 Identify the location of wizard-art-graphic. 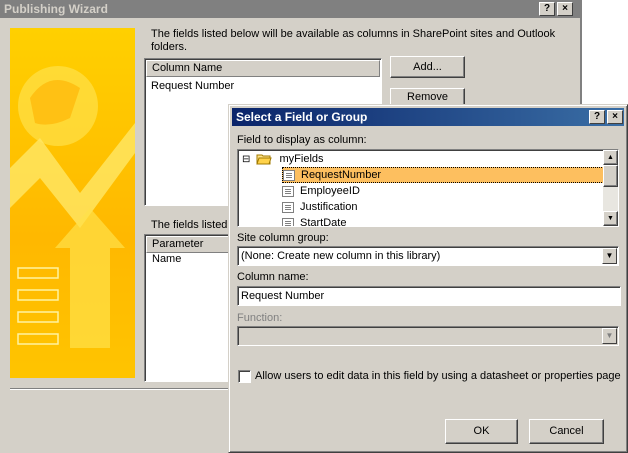
(72, 207).